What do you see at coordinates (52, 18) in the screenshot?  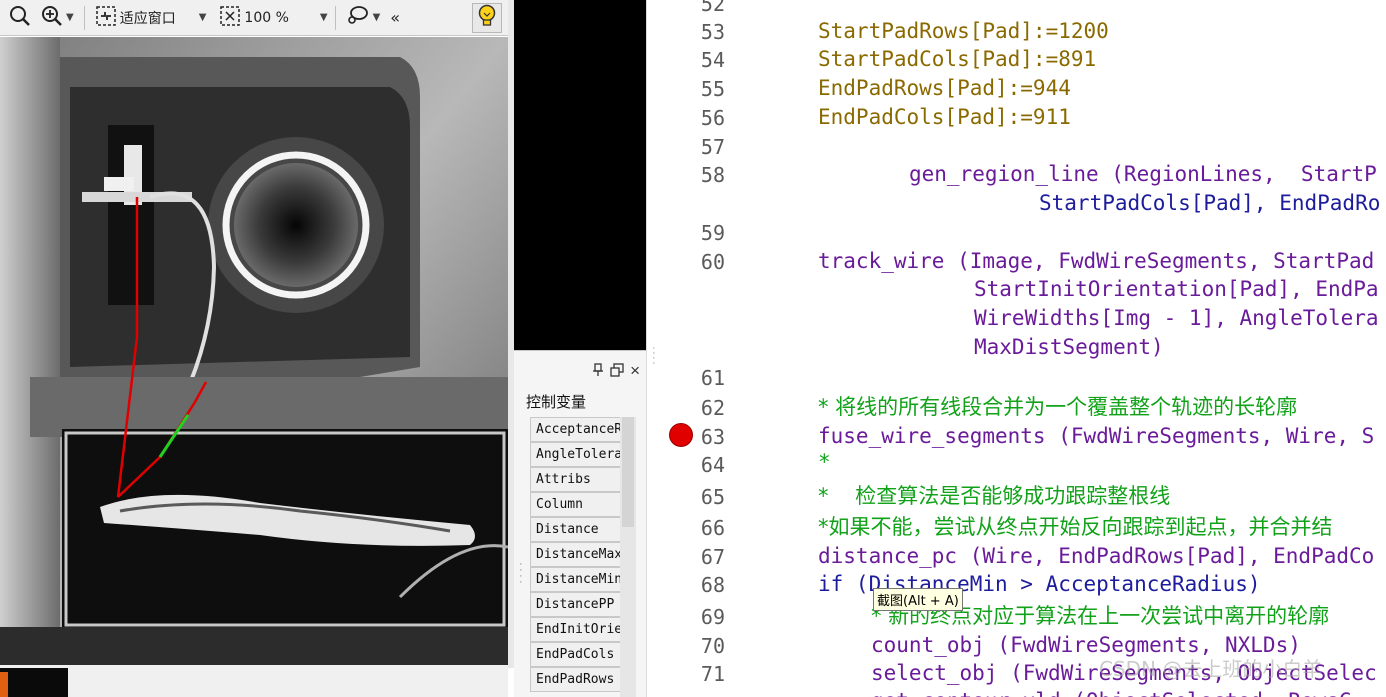 I see `zoom-in-icon` at bounding box center [52, 18].